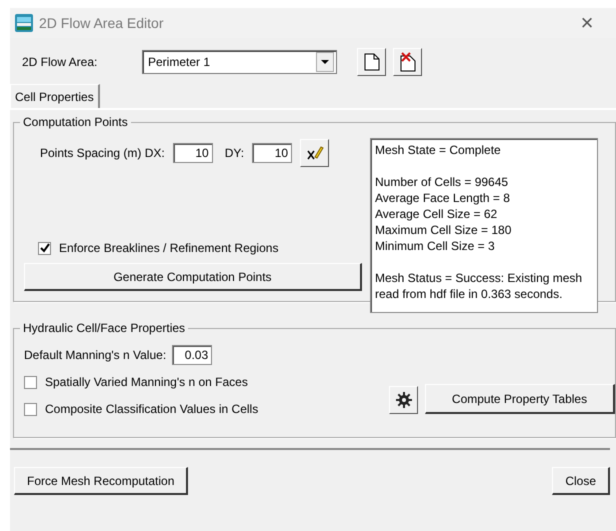 The image size is (616, 531). Describe the element at coordinates (325, 62) in the screenshot. I see `caret-icon` at that location.